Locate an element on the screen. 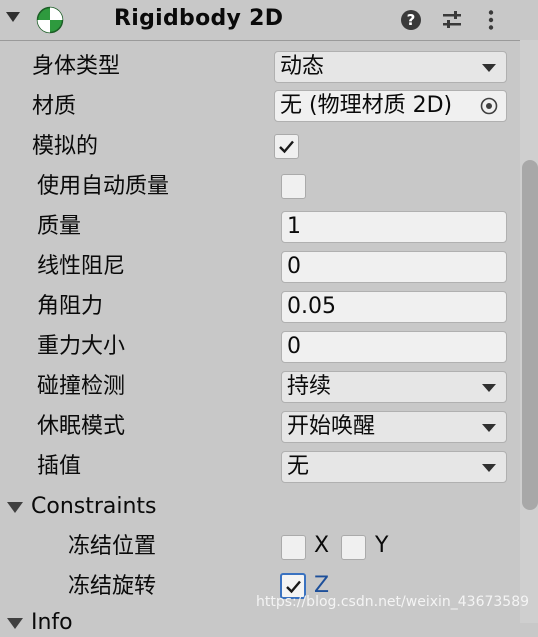  scrollbar-thumb is located at coordinates (530, 335).